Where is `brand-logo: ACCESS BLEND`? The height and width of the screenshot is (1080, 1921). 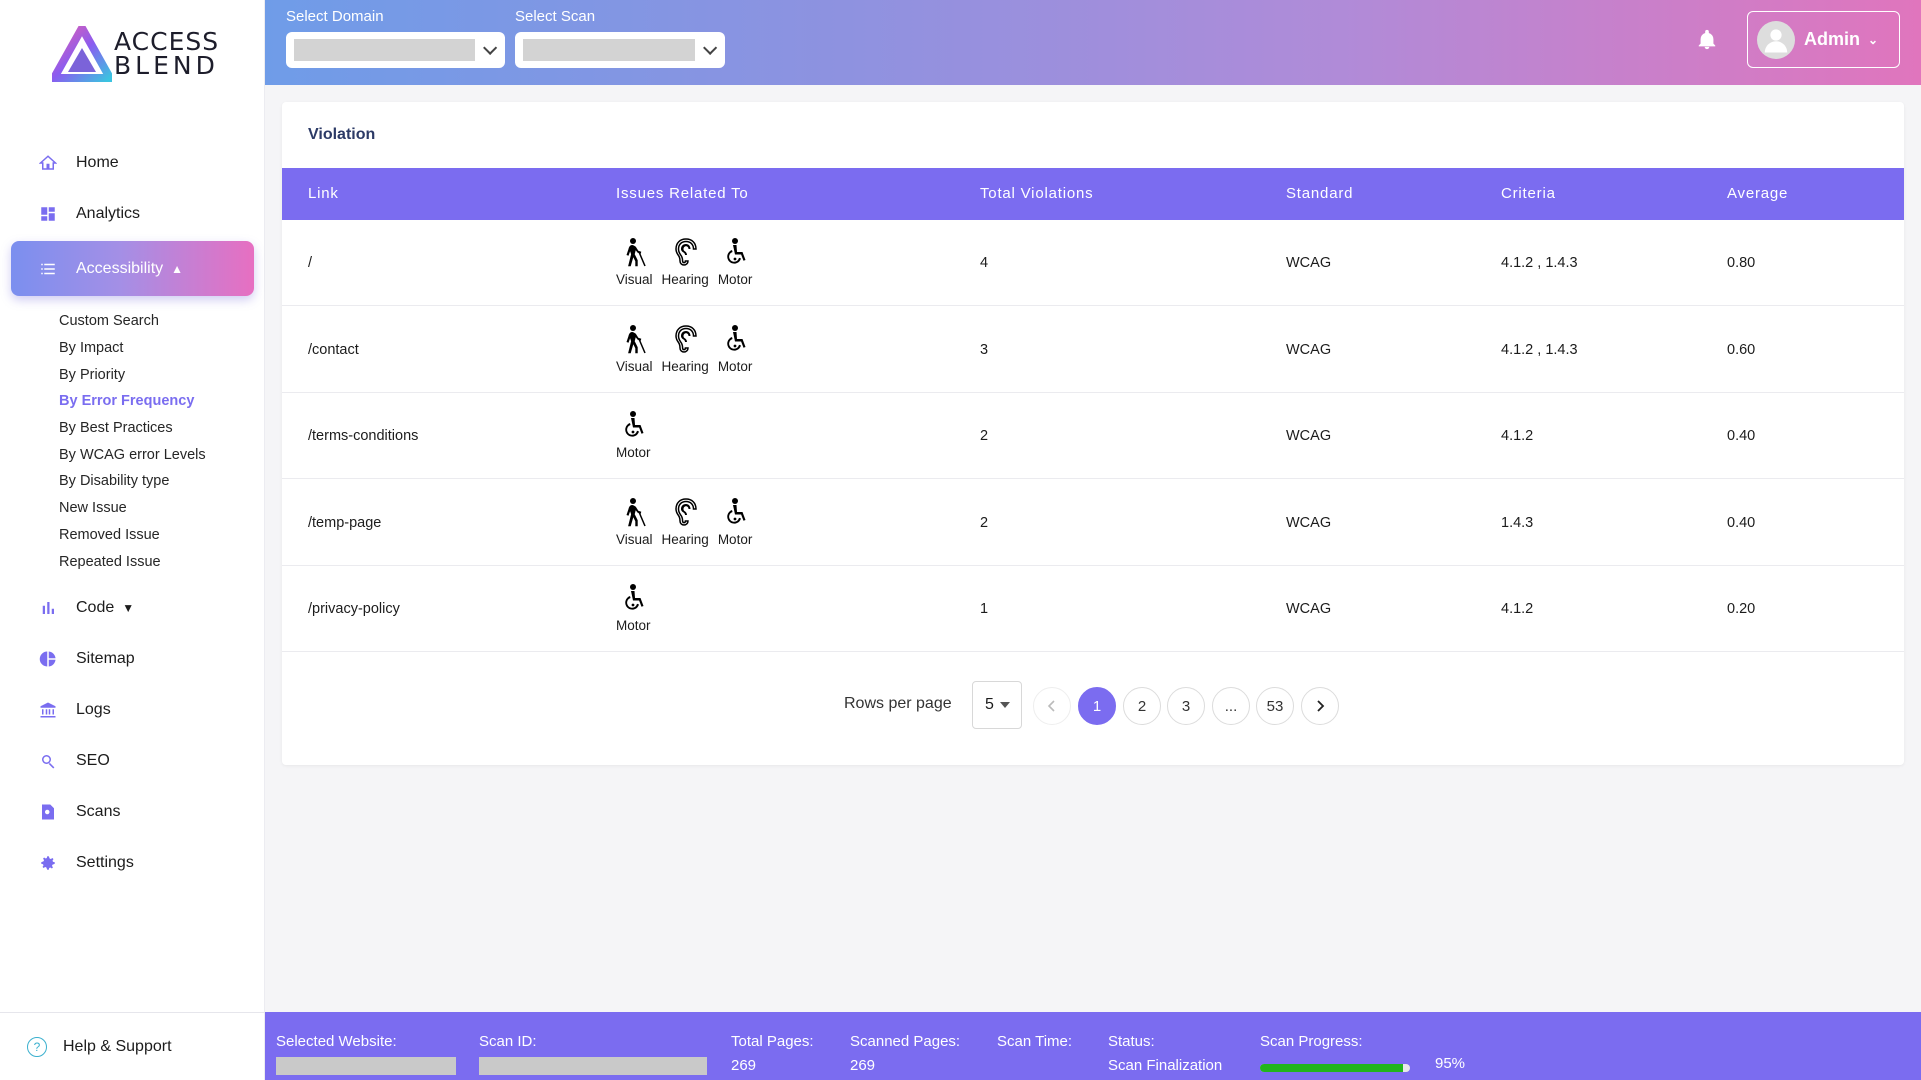
brand-logo: ACCESS BLEND is located at coordinates (135, 54).